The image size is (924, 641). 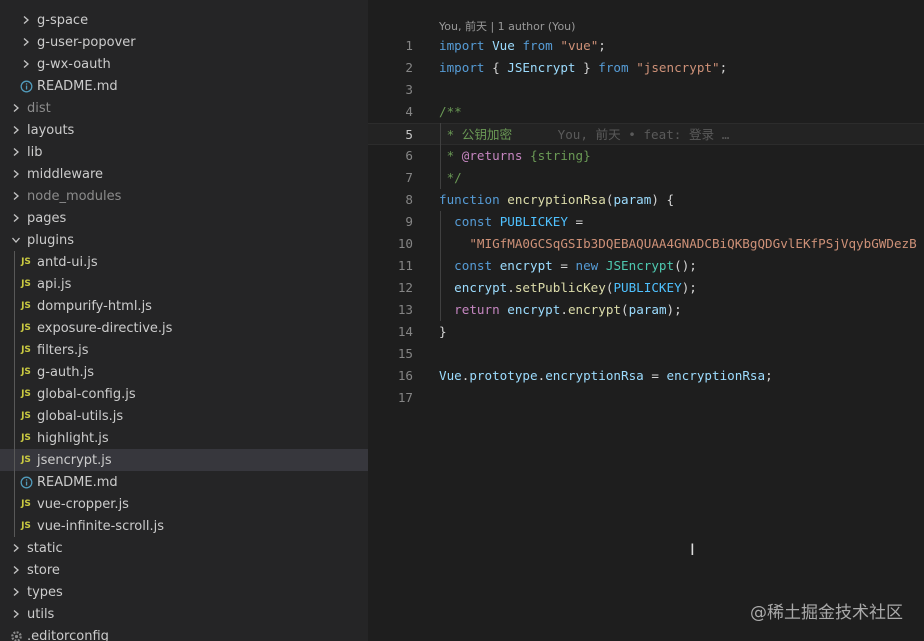 I want to click on explorer-item: JS api.js, so click(x=184, y=284).